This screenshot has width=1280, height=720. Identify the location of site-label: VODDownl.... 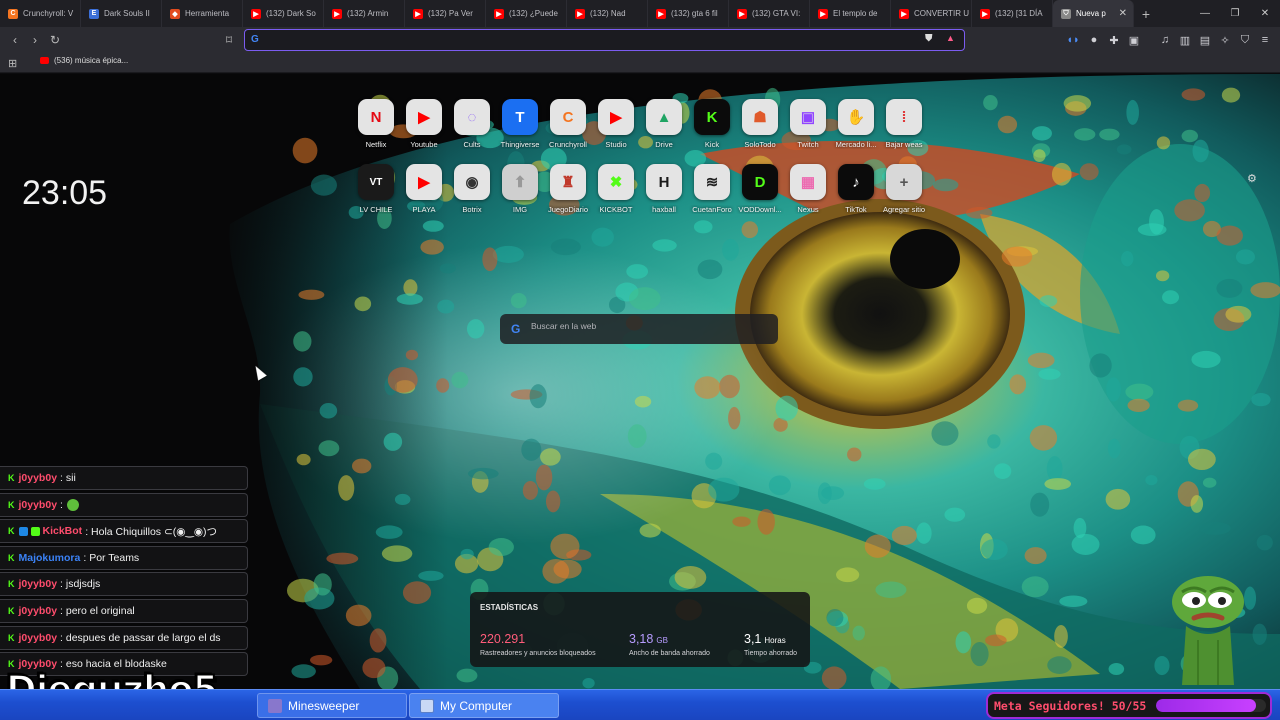
(760, 209).